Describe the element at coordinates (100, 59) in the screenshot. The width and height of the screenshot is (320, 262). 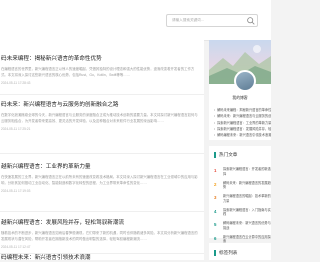
I see `post-title: 码未来编程：揭秘新兴语言的革命性优势` at that location.